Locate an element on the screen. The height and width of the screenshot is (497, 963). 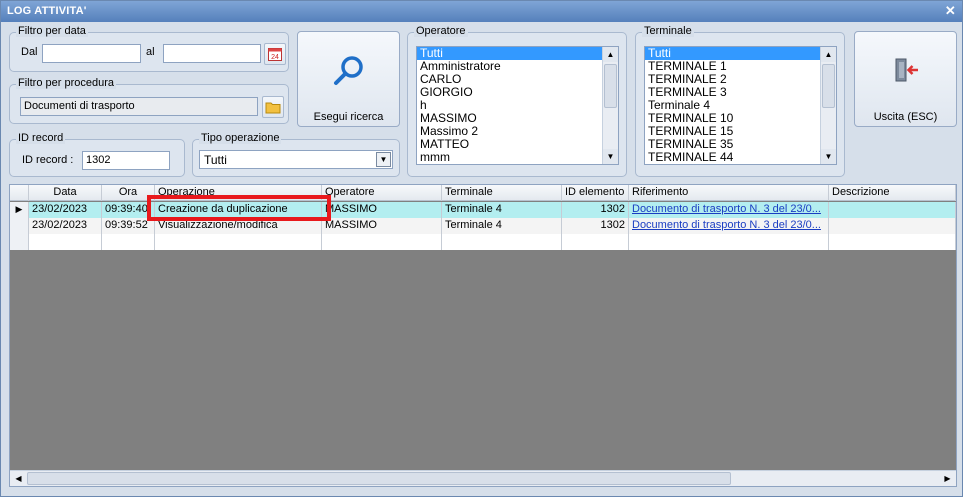
column-header: ID elemento is located at coordinates (595, 193).